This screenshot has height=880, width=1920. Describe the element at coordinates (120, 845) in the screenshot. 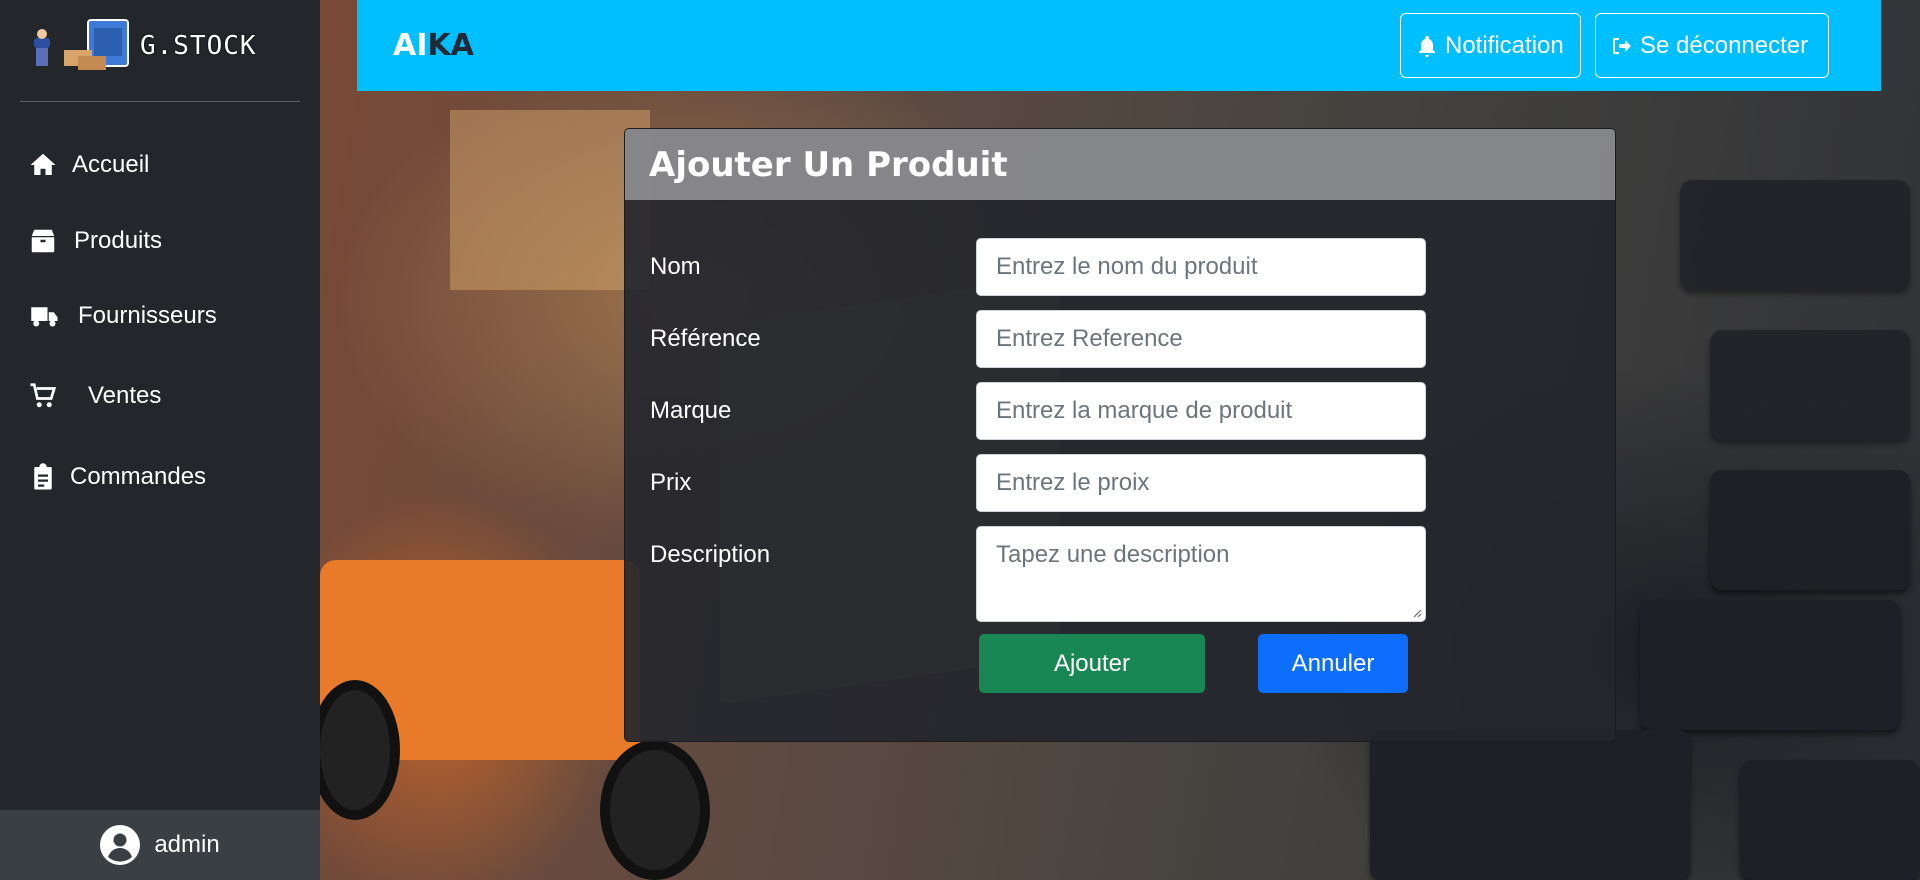

I see `user-avatar-icon` at that location.